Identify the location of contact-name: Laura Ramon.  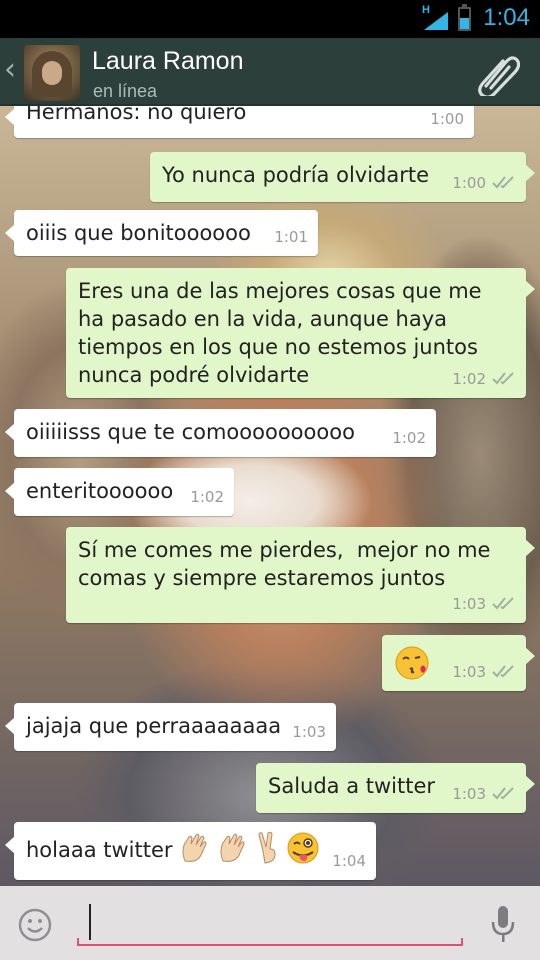
(167, 61).